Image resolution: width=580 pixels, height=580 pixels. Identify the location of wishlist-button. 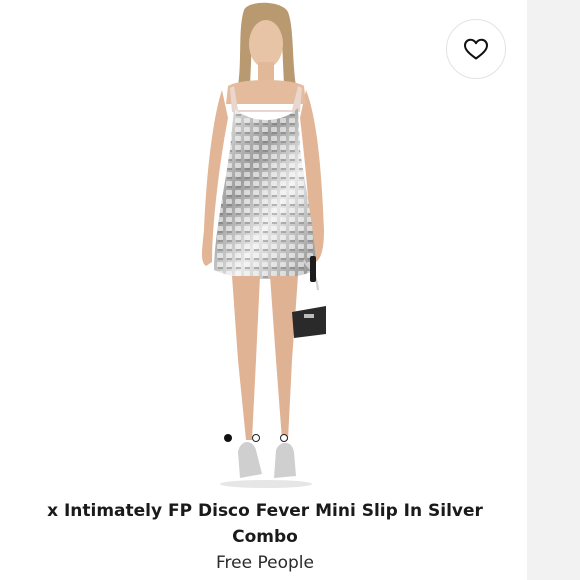
(476, 49).